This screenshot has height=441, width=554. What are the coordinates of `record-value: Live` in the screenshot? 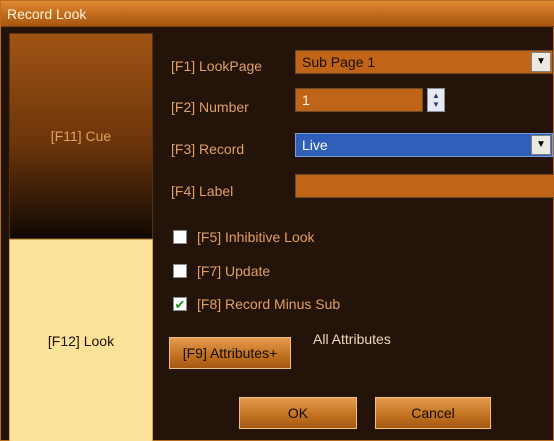 It's located at (315, 145).